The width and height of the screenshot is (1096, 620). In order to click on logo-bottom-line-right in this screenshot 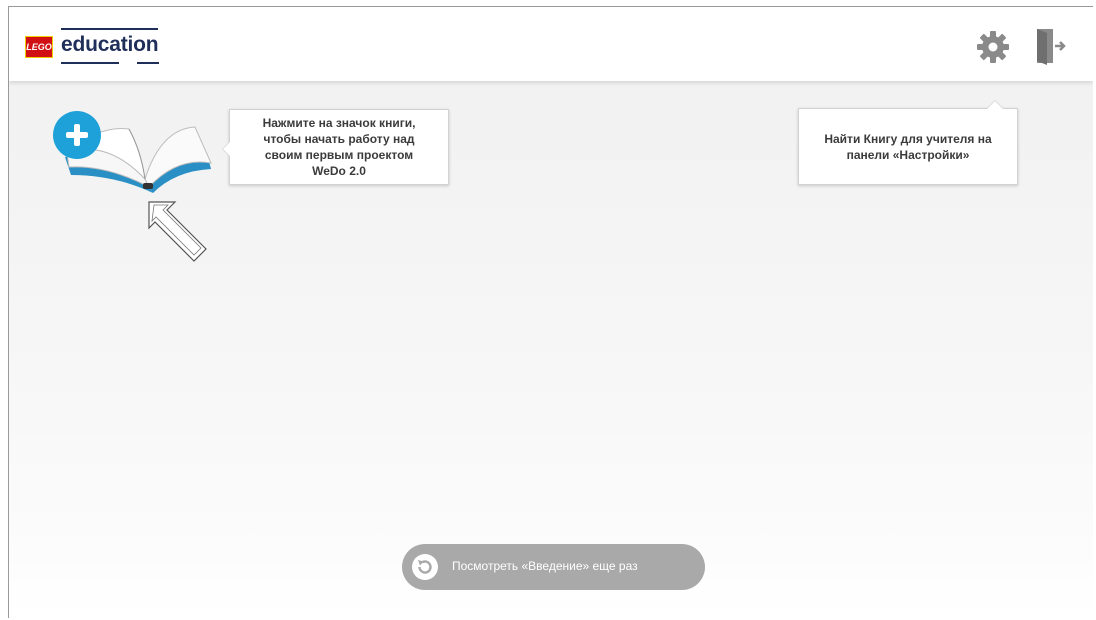, I will do `click(148, 63)`.